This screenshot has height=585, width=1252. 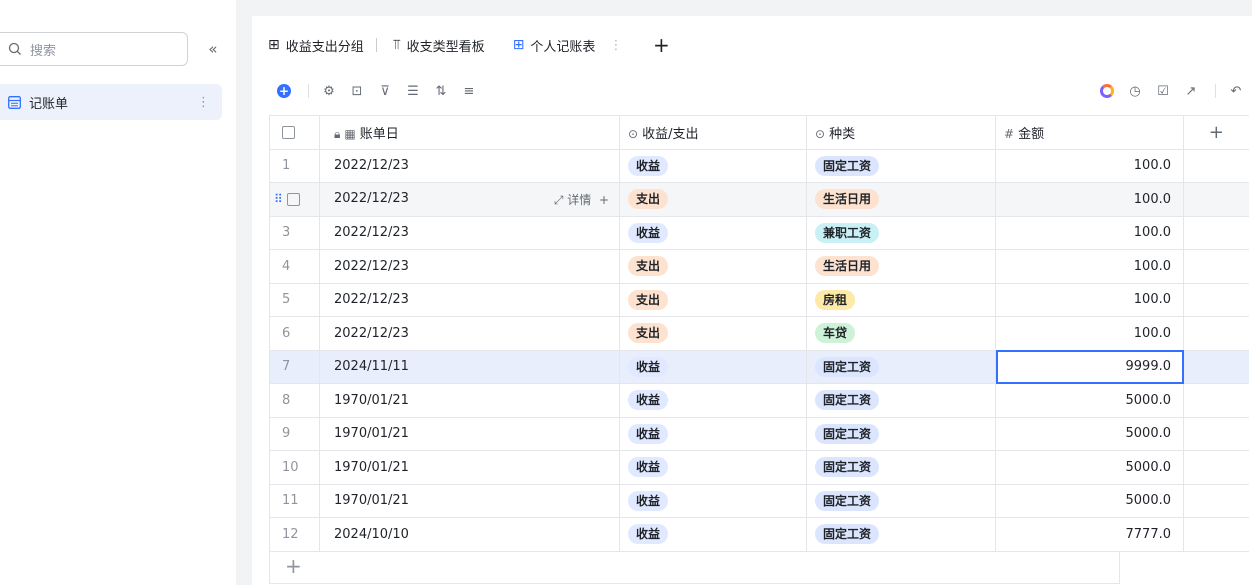 I want to click on column-header-type: ⊙ 收益/支出, so click(x=713, y=132).